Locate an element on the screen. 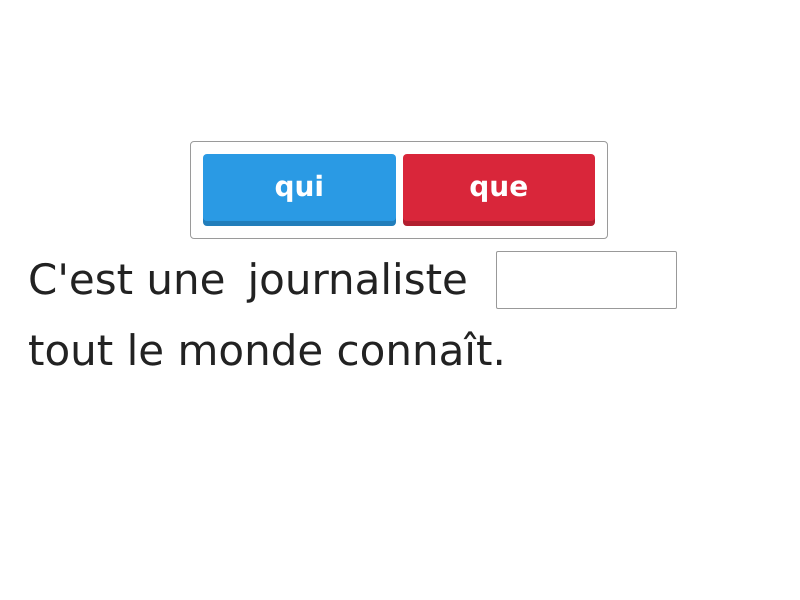  answer-chip: que is located at coordinates (498, 190).